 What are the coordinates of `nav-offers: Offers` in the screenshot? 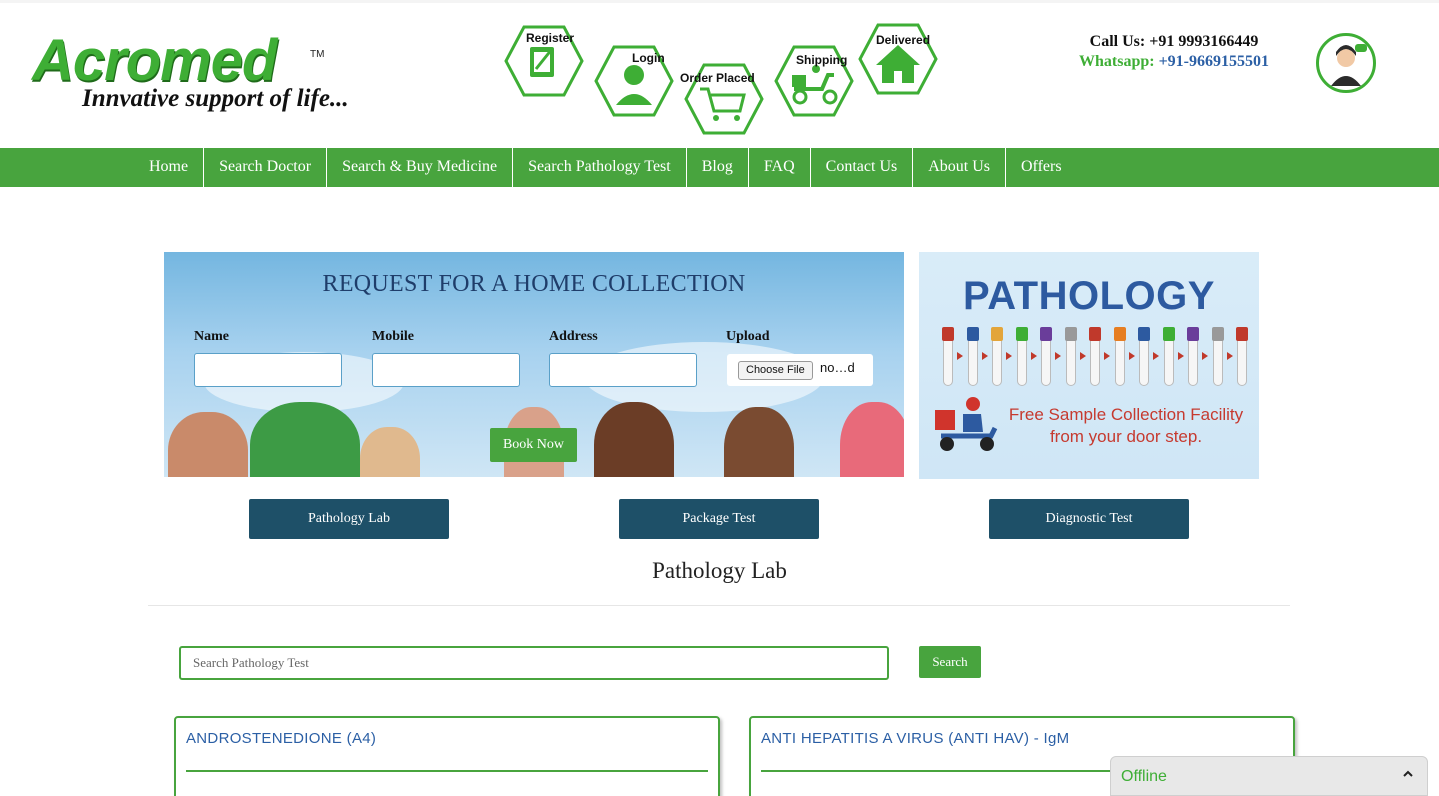 It's located at (1041, 167).